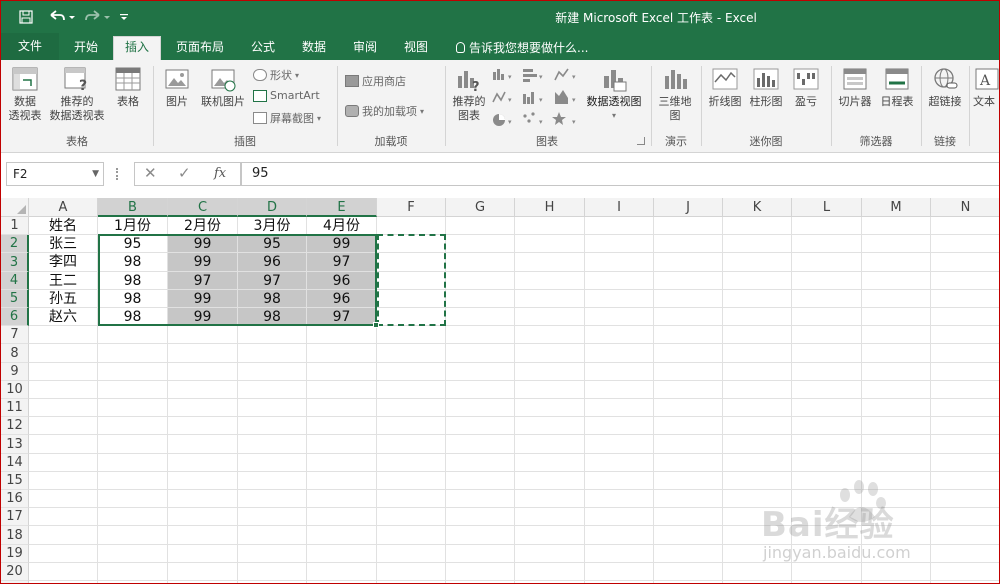  I want to click on cell-a15, so click(63, 481).